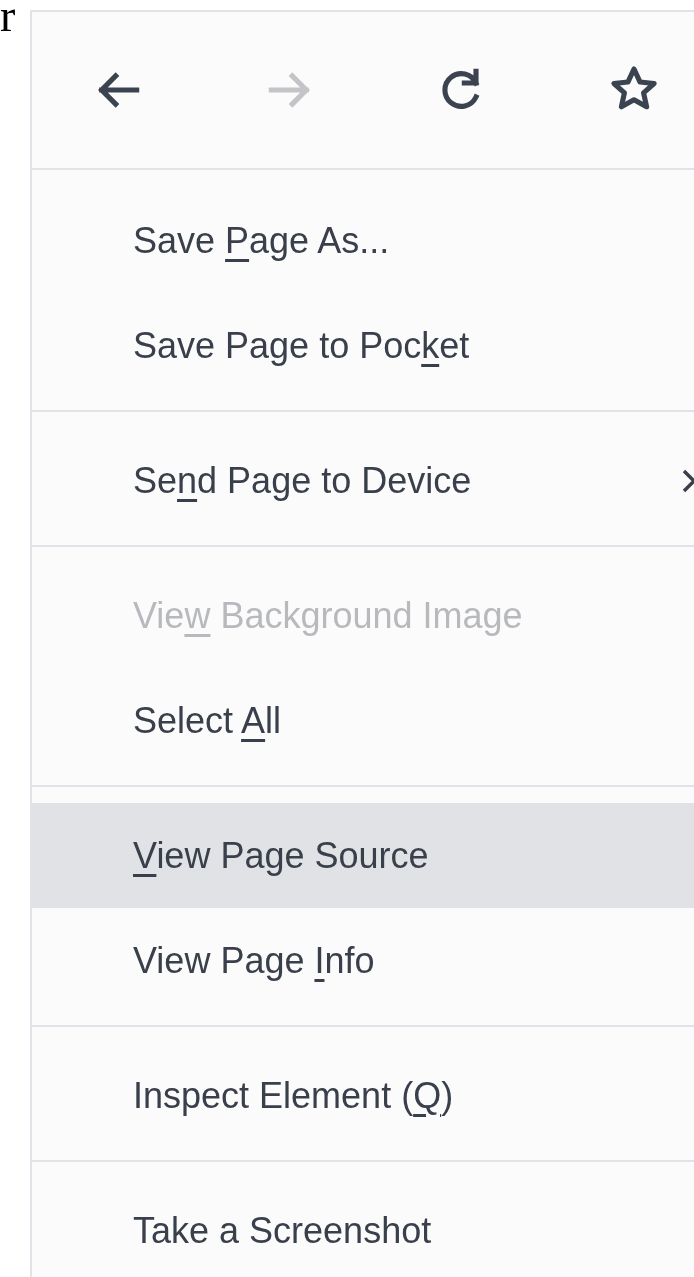  Describe the element at coordinates (363, 480) in the screenshot. I see `menu-item: Send Page to Device` at that location.